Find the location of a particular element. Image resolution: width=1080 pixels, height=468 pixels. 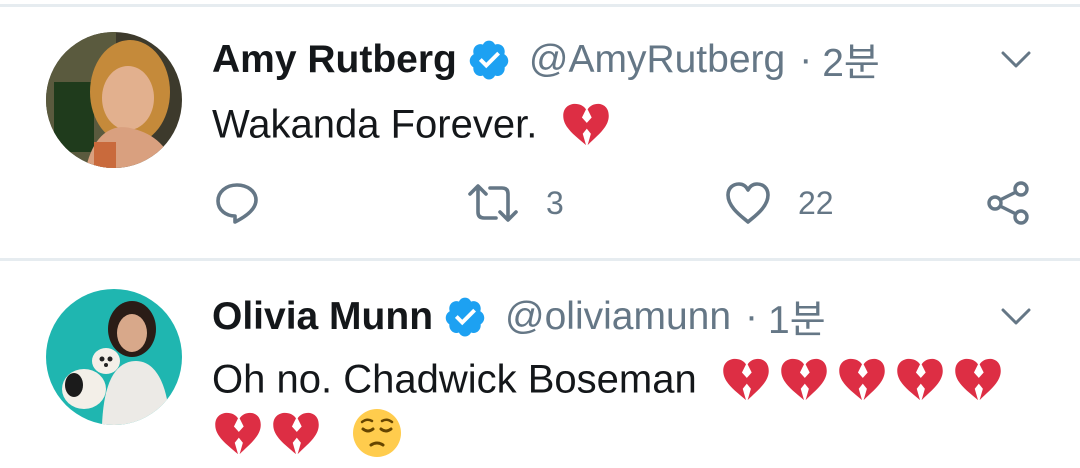

share-icon is located at coordinates (1008, 203).